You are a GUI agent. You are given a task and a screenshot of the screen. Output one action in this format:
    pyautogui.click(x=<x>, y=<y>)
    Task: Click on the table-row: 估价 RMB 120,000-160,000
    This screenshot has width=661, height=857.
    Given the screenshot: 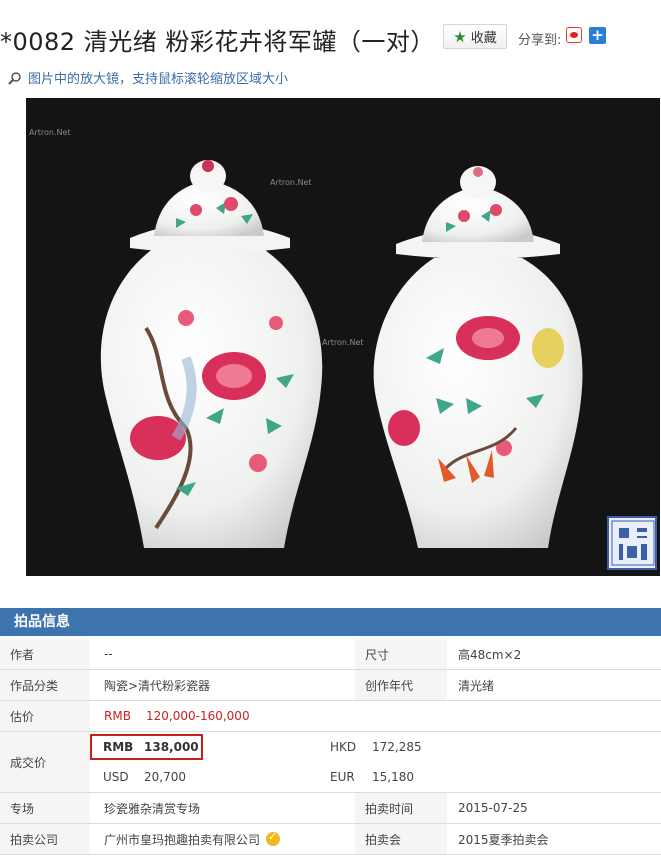 What is the action you would take?
    pyautogui.click(x=330, y=716)
    